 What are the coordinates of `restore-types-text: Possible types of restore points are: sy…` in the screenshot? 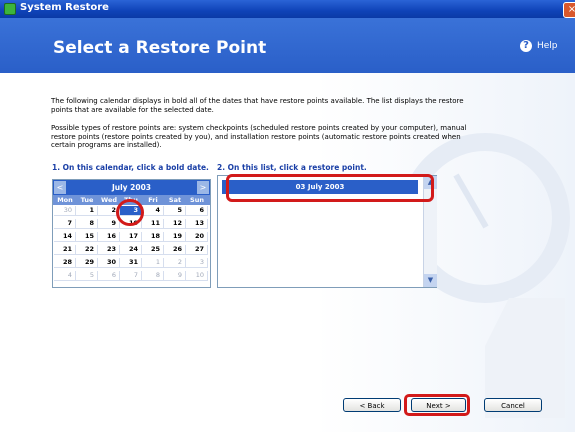 It's located at (259, 136).